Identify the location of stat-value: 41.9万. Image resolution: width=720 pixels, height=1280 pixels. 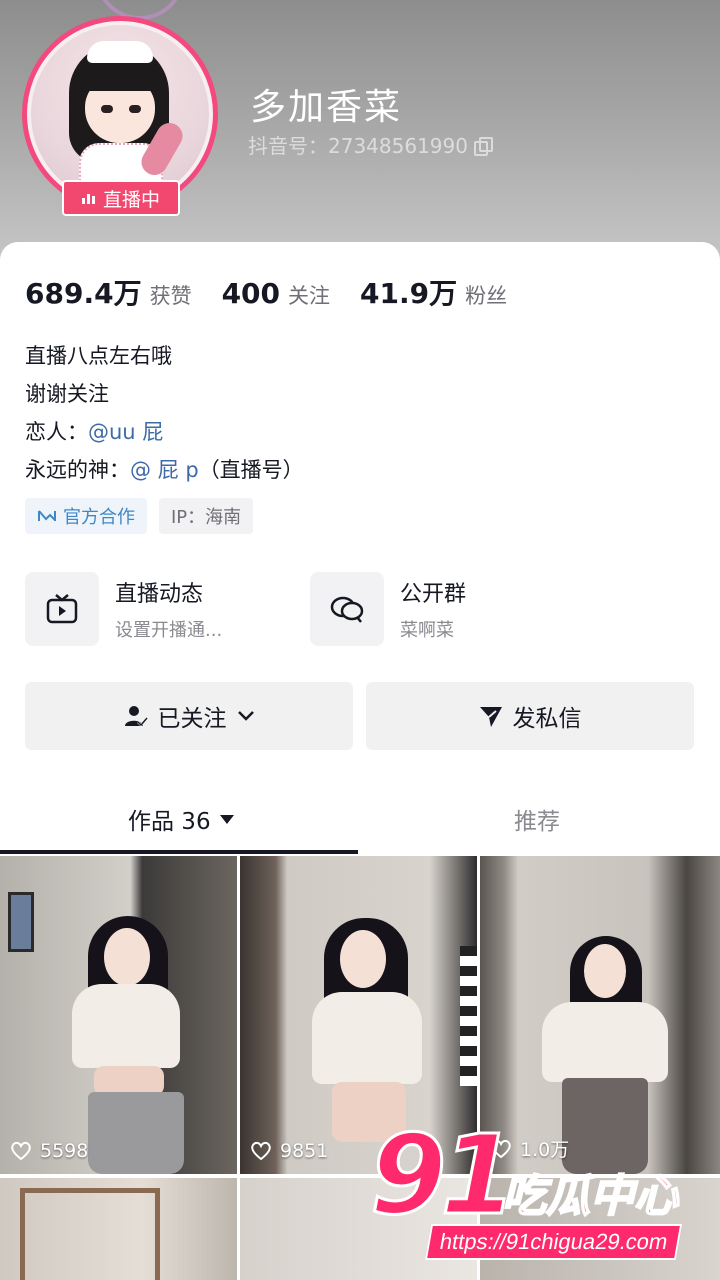
(409, 293).